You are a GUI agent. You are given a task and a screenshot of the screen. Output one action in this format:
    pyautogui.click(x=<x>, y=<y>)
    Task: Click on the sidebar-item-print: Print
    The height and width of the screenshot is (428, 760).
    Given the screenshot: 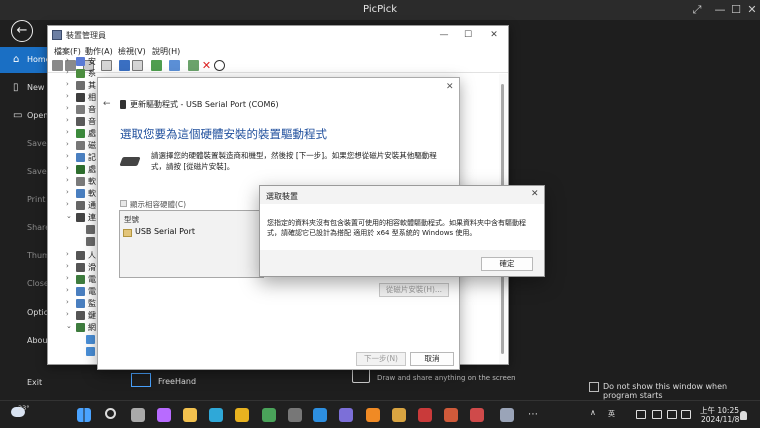 What is the action you would take?
    pyautogui.click(x=25, y=200)
    